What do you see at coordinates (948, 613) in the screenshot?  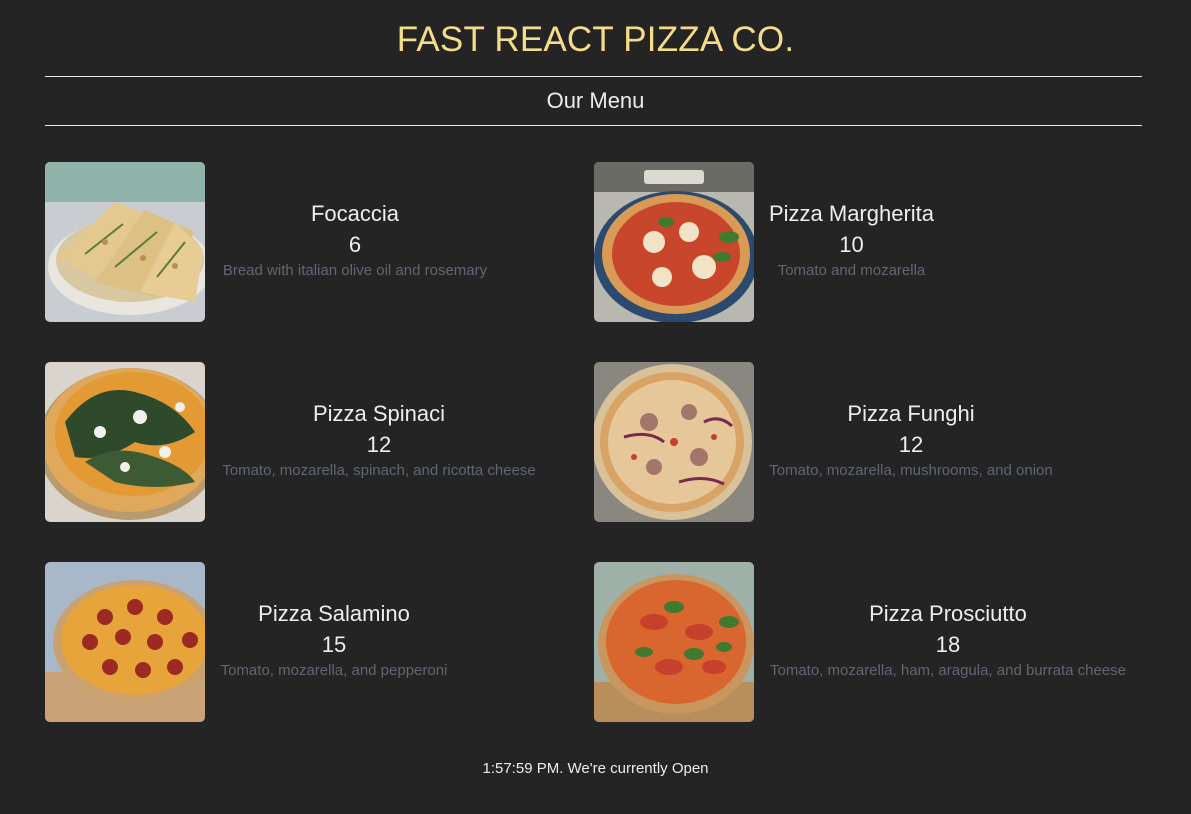 I see `pizza-name: Pizza Prosciutto` at bounding box center [948, 613].